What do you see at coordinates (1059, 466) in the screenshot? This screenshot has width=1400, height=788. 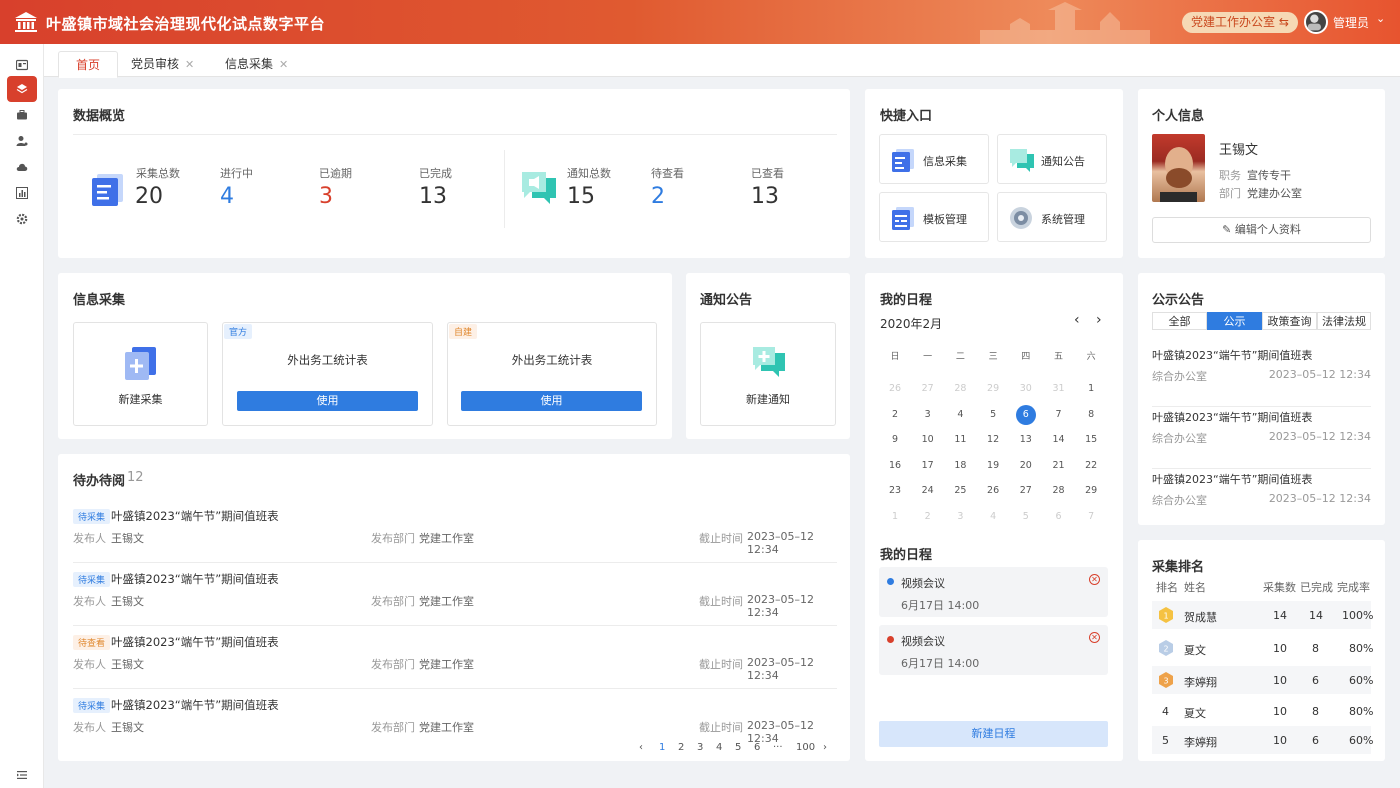 I see `calendar-day: 21` at bounding box center [1059, 466].